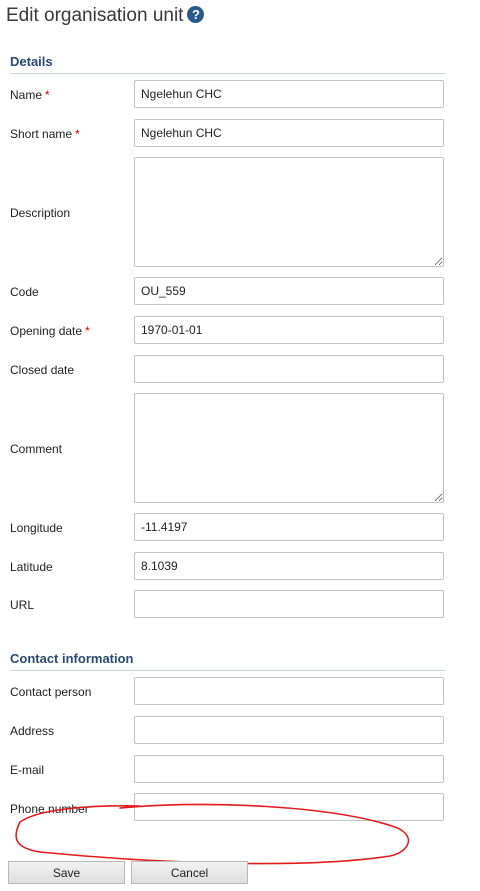 The height and width of the screenshot is (891, 480). Describe the element at coordinates (30, 95) in the screenshot. I see `label-name: Name *` at that location.